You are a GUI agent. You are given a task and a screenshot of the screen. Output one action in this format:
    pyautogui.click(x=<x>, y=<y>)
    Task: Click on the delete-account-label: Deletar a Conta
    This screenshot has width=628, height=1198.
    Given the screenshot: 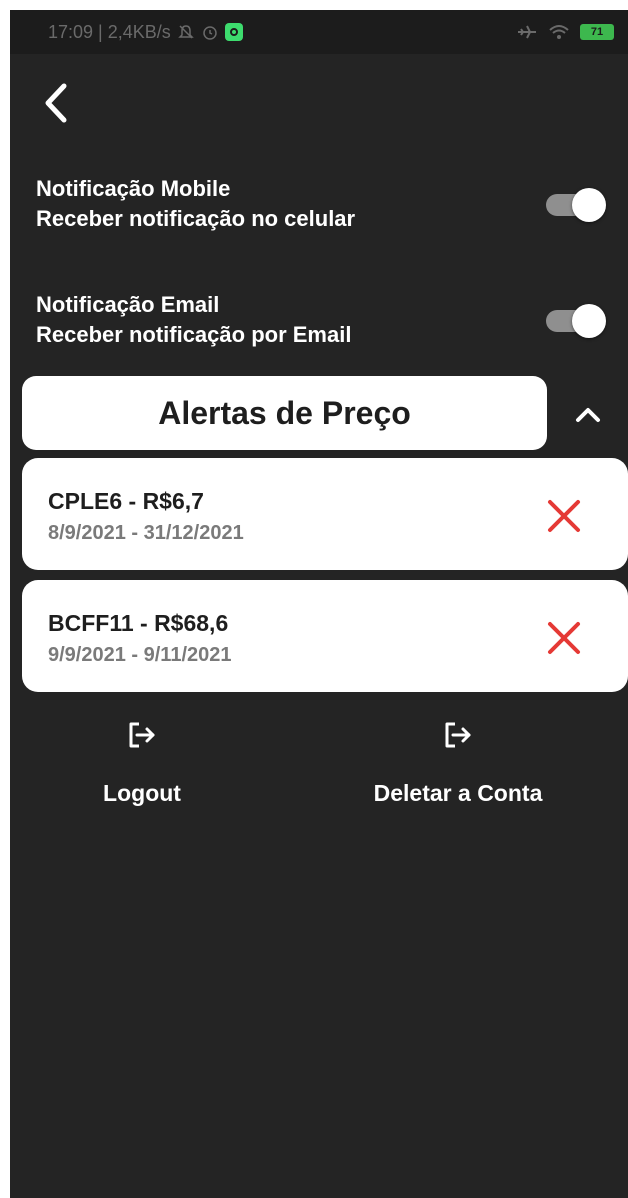 What is the action you would take?
    pyautogui.click(x=458, y=793)
    